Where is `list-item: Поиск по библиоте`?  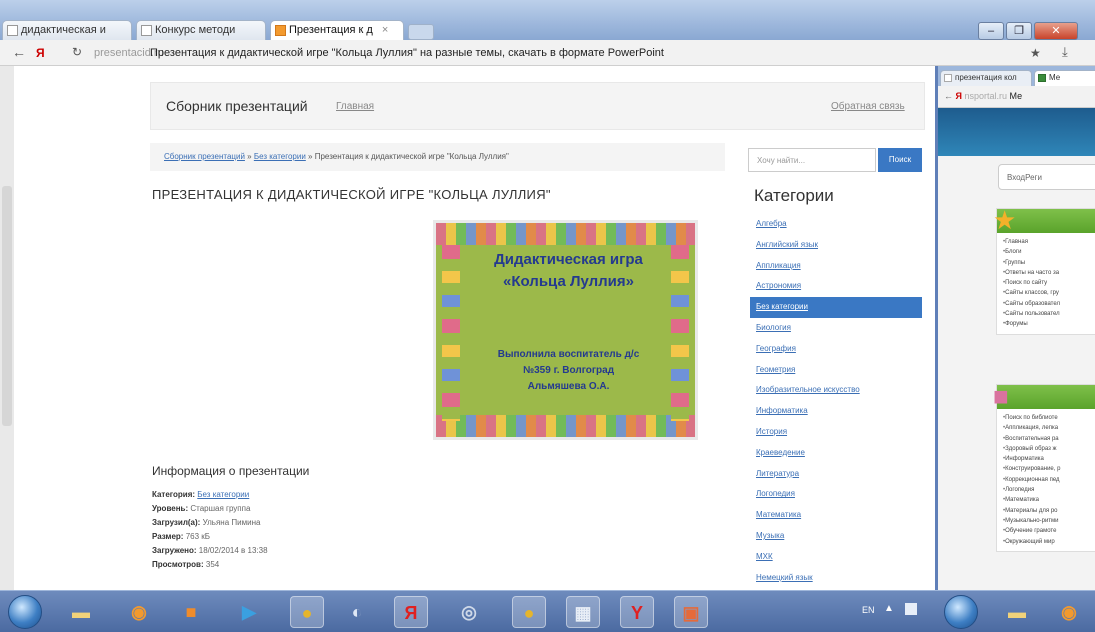 list-item: Поиск по библиоте is located at coordinates (1049, 418).